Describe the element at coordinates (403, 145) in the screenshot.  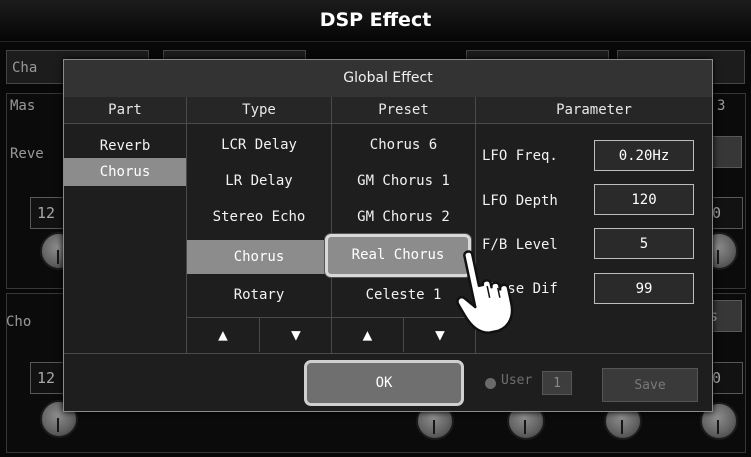
I see `preset-item: Chorus 6` at that location.